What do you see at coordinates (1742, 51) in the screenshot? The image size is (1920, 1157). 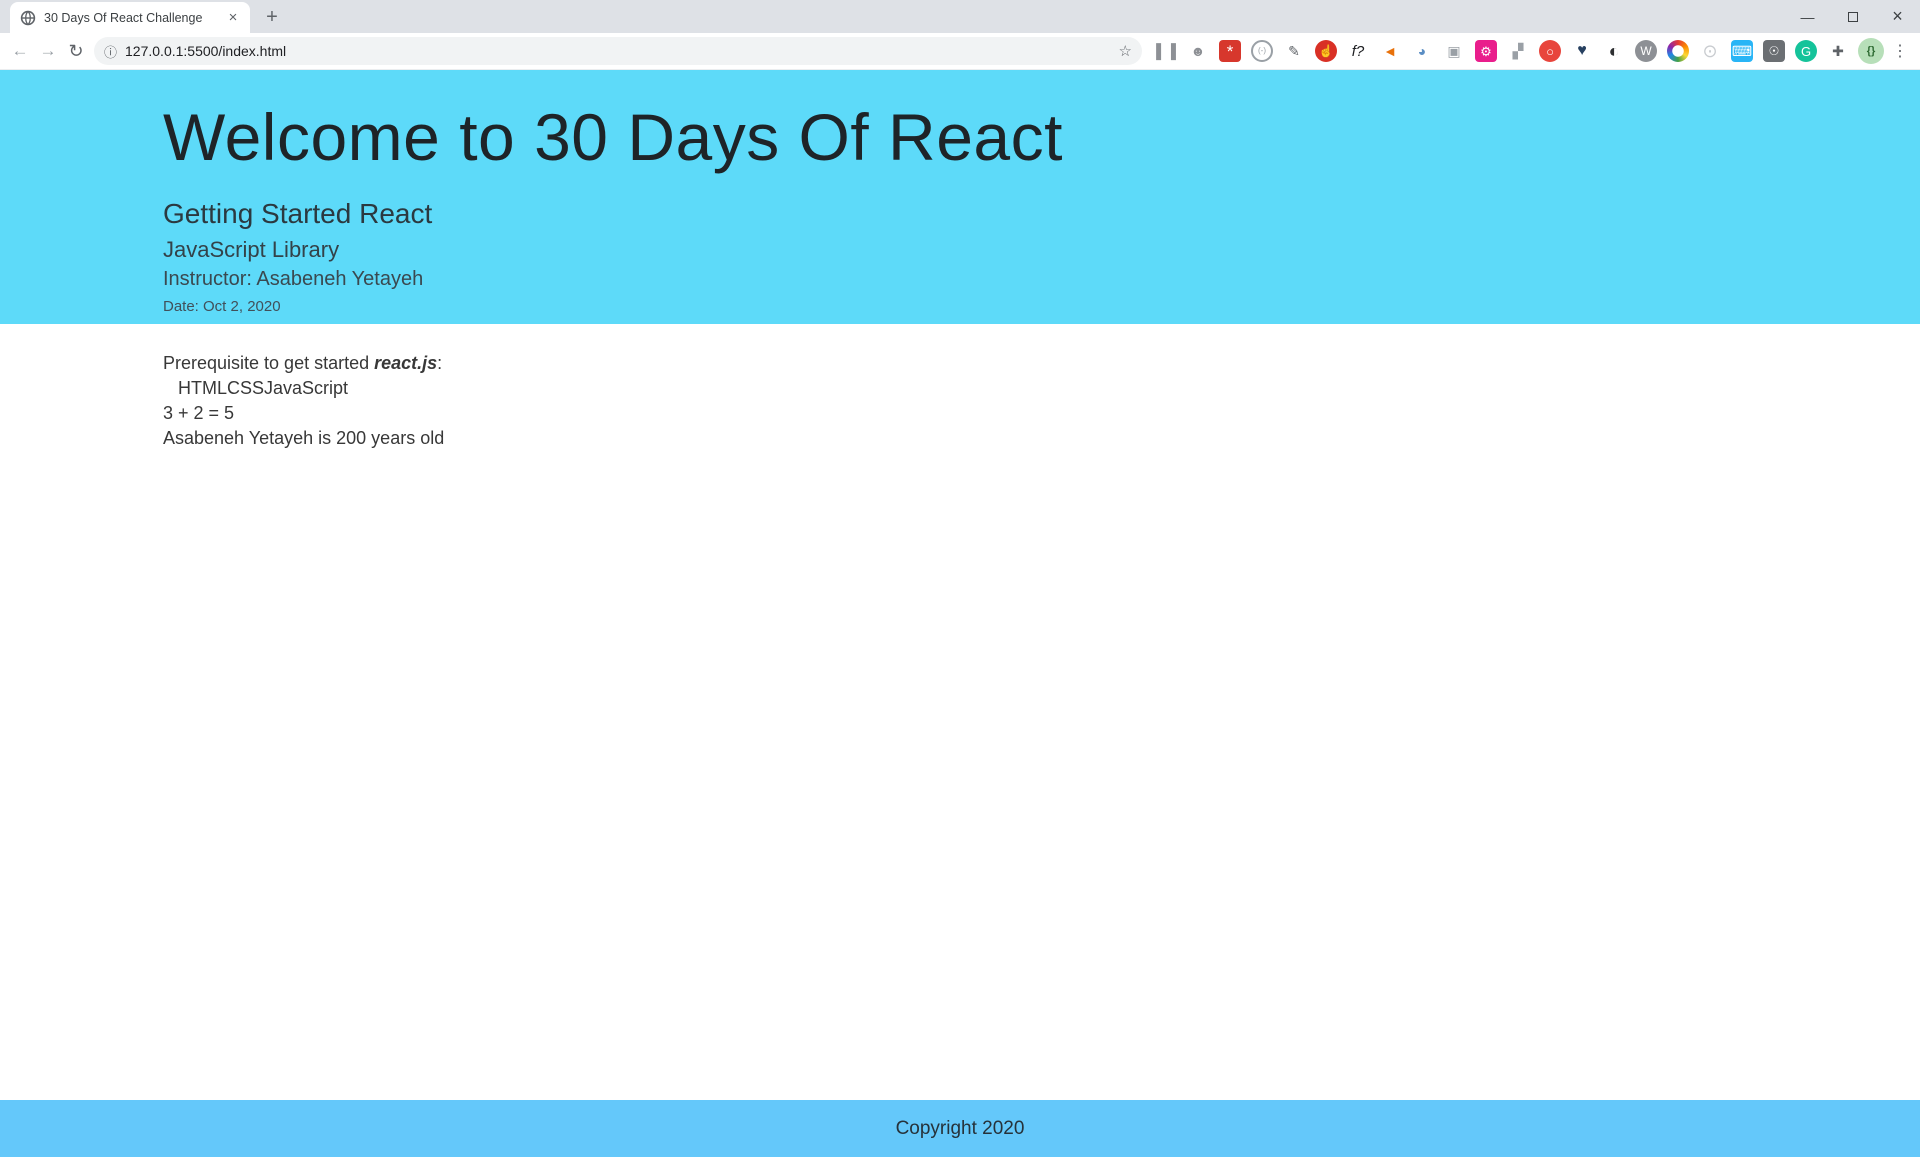 I see `keyboard-icon: ⌨` at bounding box center [1742, 51].